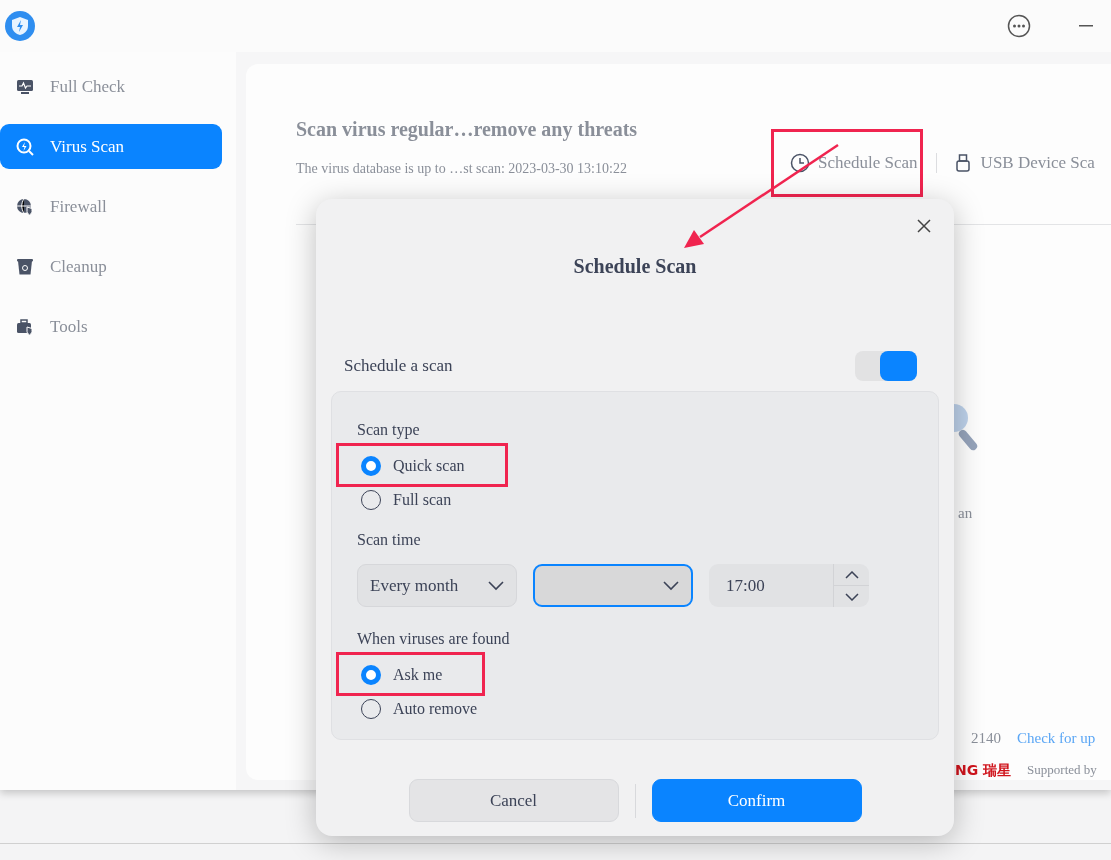  I want to click on sidebar-item: Firewall, so click(111, 206).